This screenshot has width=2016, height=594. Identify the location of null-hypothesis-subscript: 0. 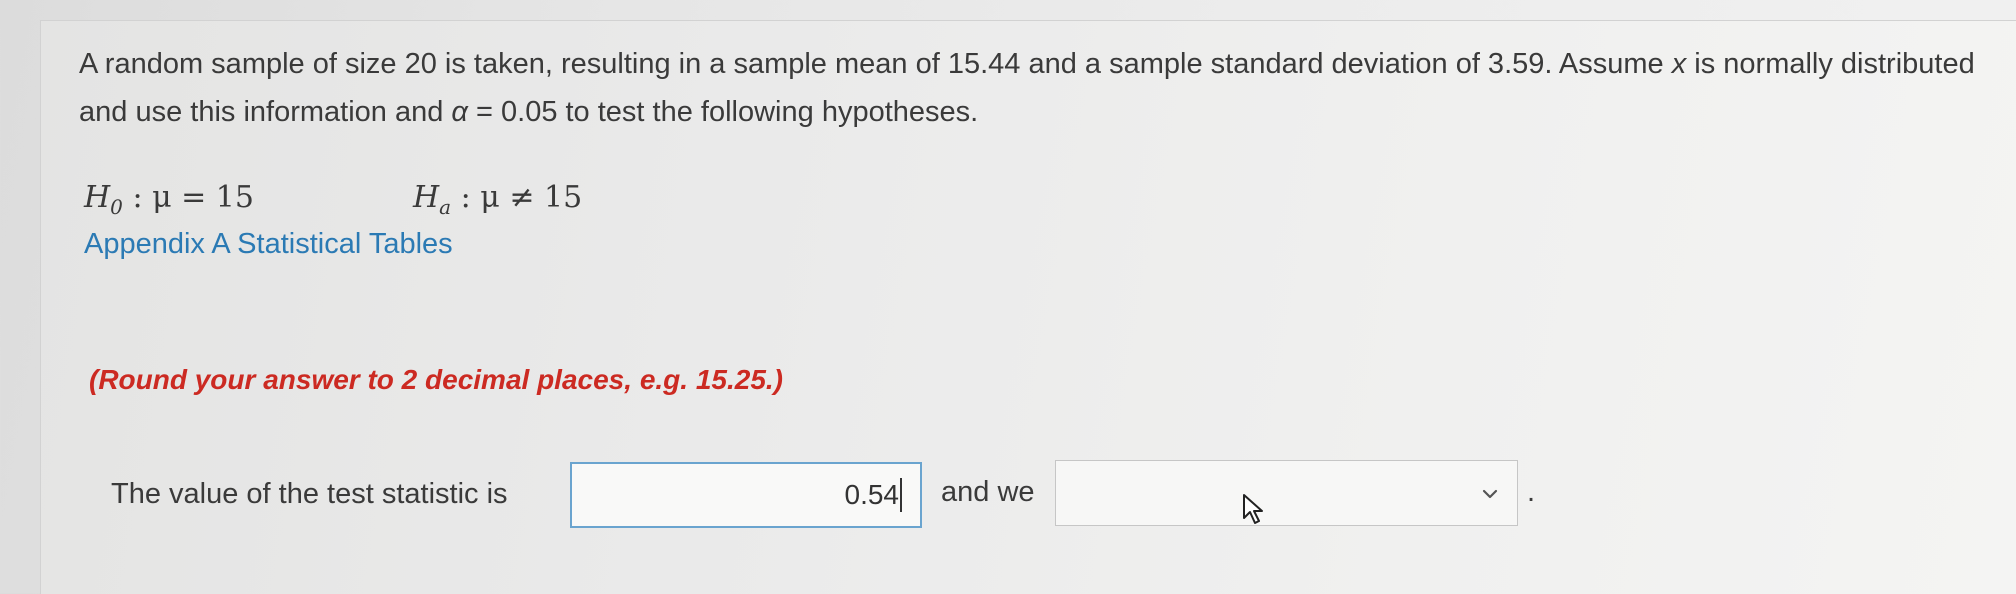
(116, 207).